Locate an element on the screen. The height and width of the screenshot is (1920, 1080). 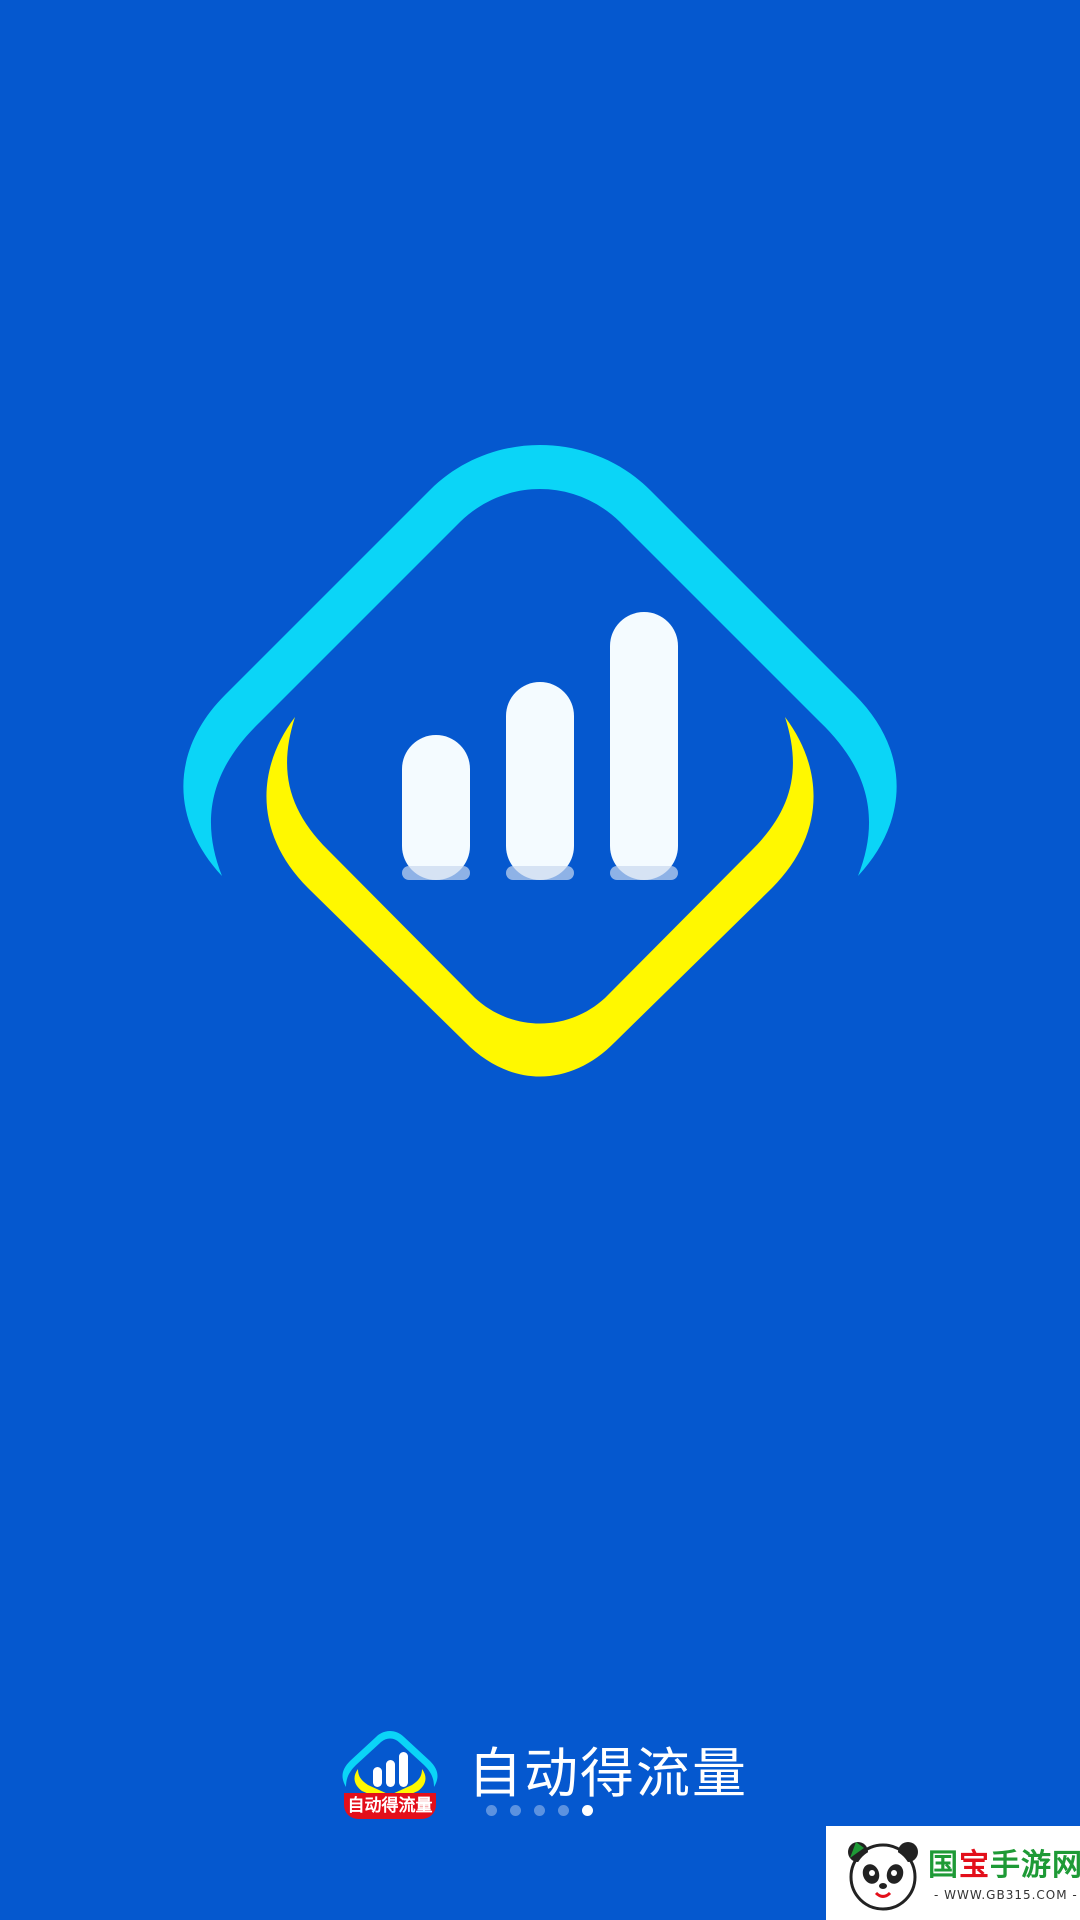
app-logo-icon: 自动得流量 is located at coordinates (390, 1775).